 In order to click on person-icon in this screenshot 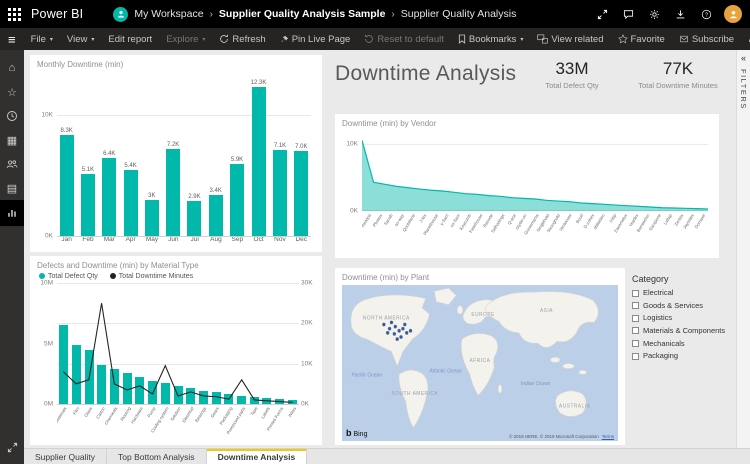, I will do `click(733, 14)`.